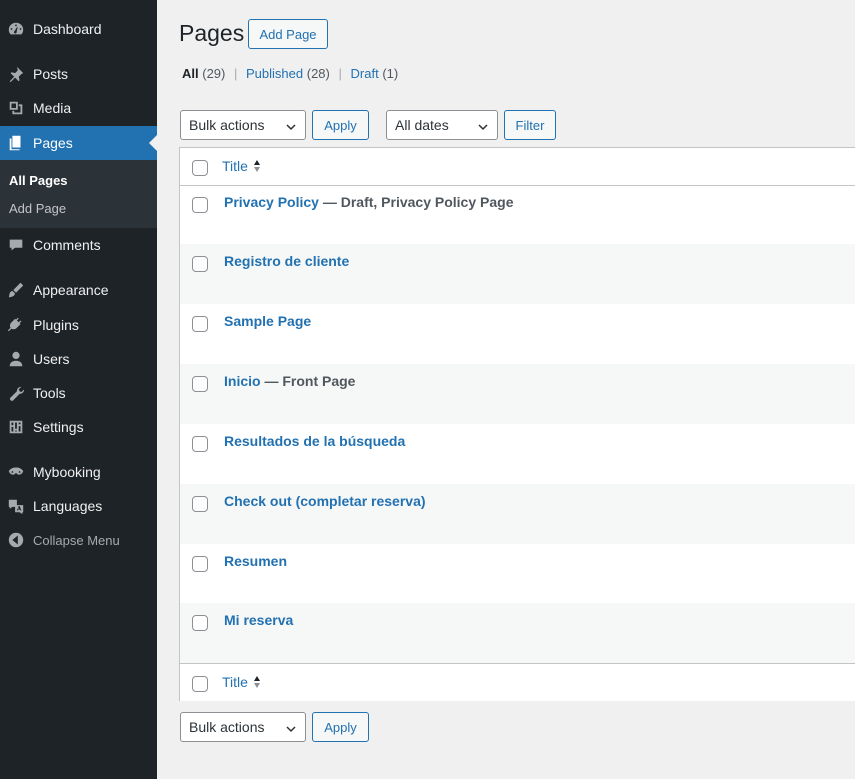  I want to click on pin-icon, so click(16, 74).